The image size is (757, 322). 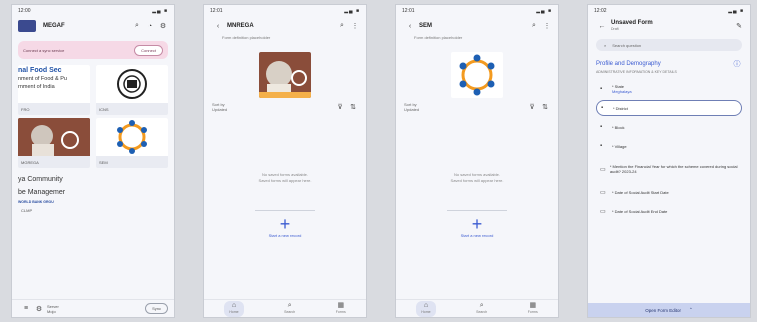 What do you see at coordinates (132, 143) in the screenshot?
I see `project-card-sem: SEM` at bounding box center [132, 143].